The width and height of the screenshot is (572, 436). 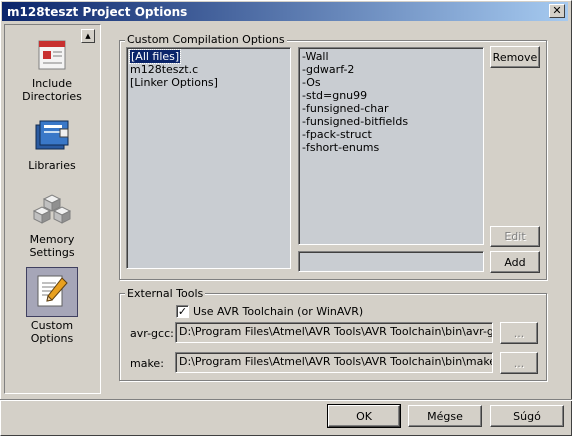 What do you see at coordinates (391, 69) in the screenshot?
I see `option-item: -gdwarf-2` at bounding box center [391, 69].